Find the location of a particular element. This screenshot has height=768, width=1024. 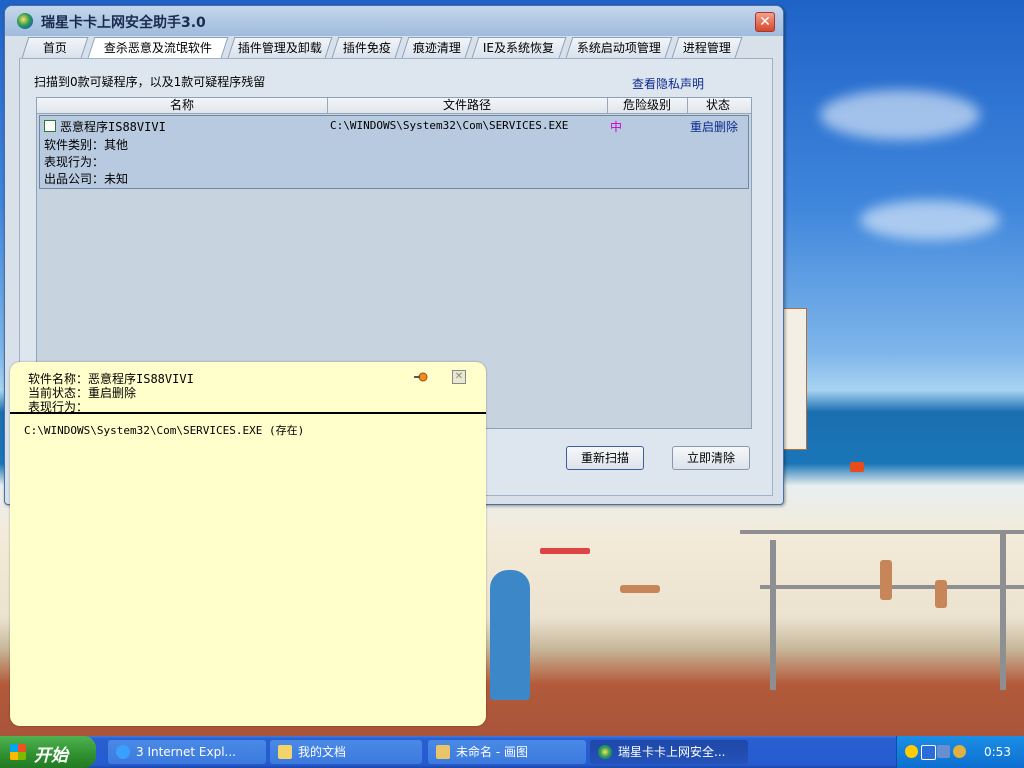

tab-label: IE及系统恢复 is located at coordinates (519, 48).